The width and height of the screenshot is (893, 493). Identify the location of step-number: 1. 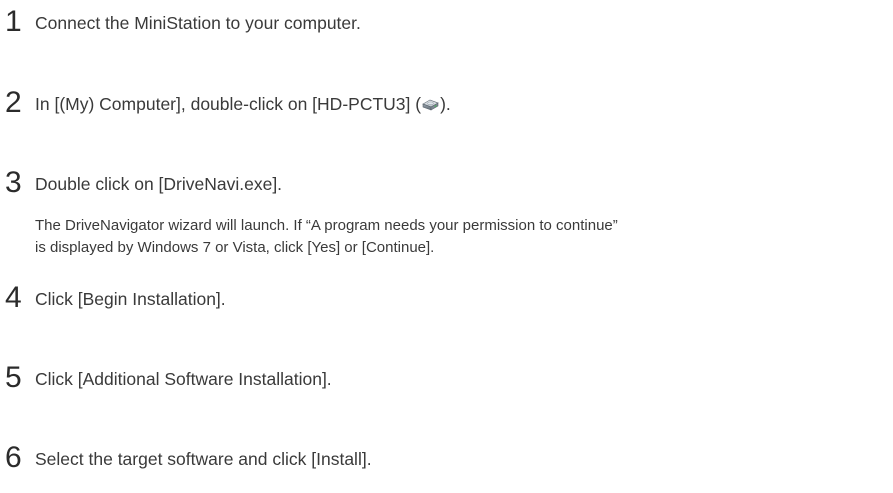
(13, 21).